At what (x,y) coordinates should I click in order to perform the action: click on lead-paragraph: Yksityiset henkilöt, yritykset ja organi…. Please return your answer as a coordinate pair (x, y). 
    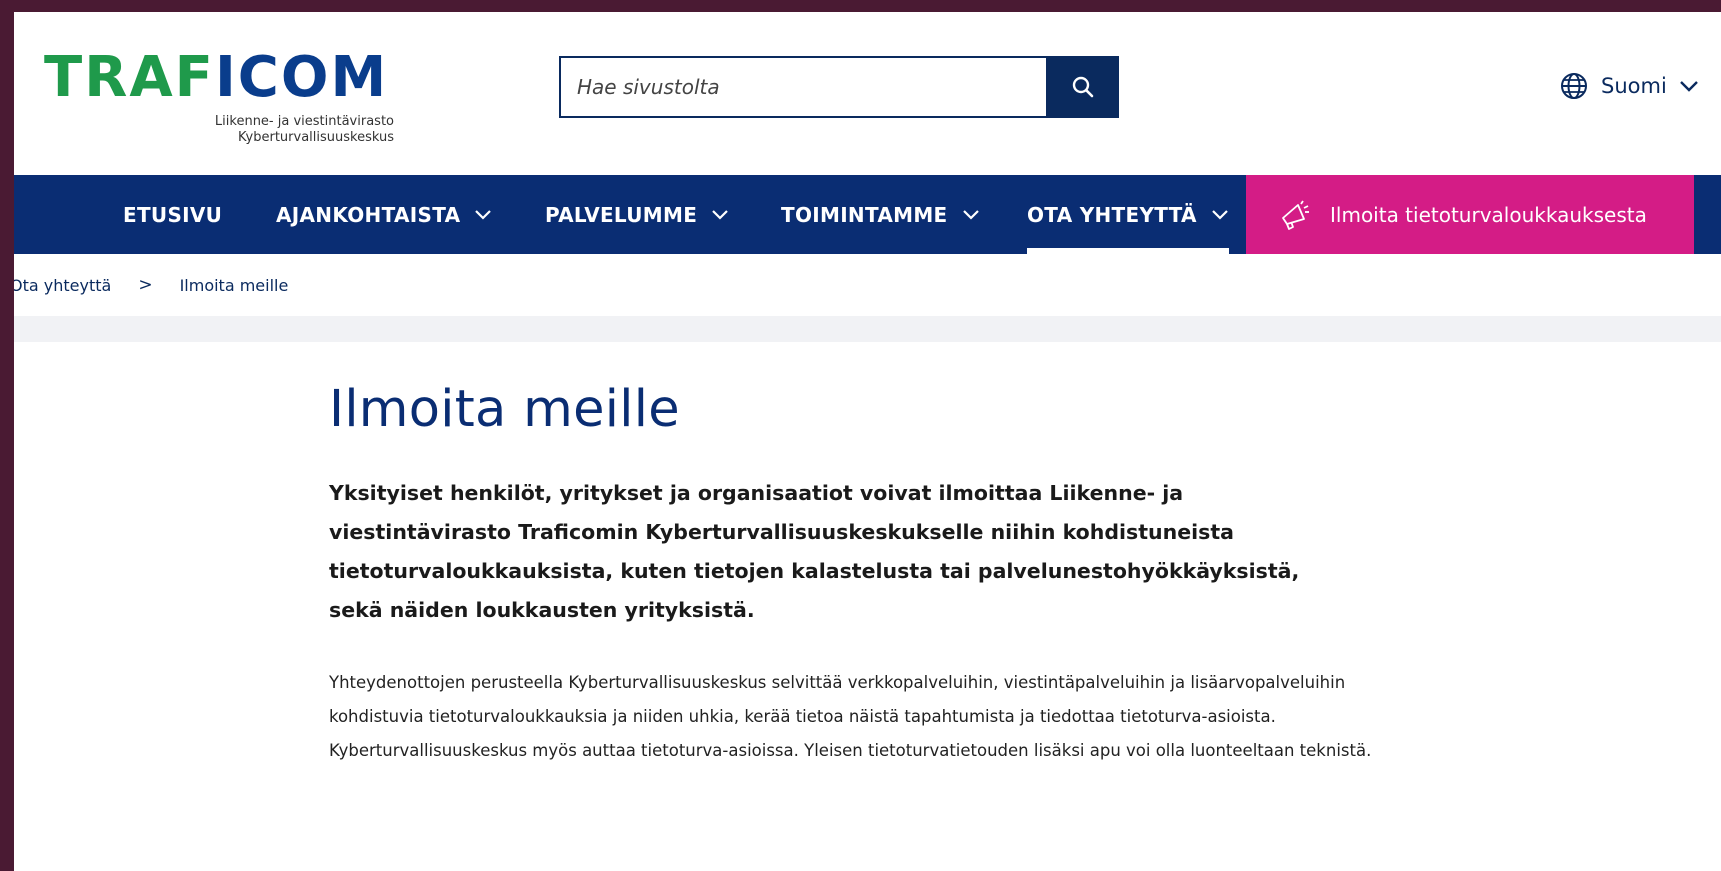
    Looking at the image, I should click on (814, 551).